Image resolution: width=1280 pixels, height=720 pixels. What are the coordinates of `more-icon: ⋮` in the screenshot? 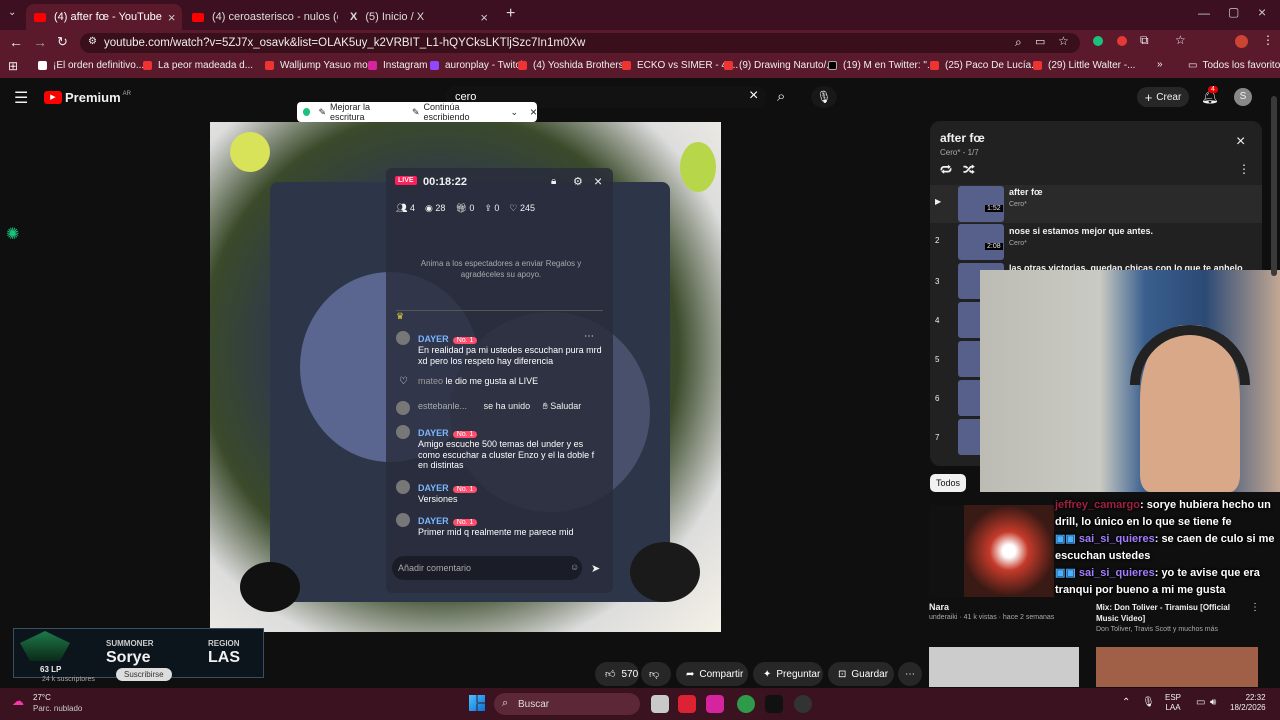 It's located at (1244, 169).